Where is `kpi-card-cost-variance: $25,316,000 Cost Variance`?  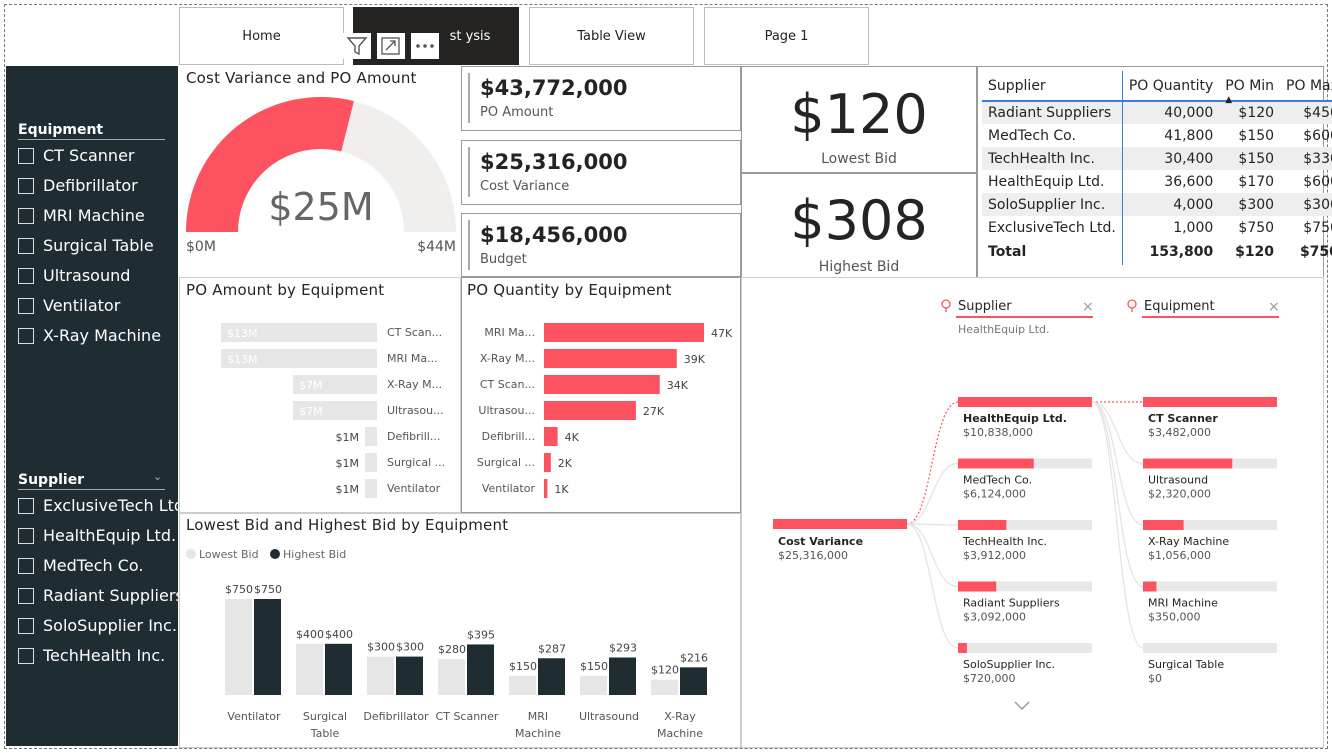
kpi-card-cost-variance: $25,316,000 Cost Variance is located at coordinates (601, 172).